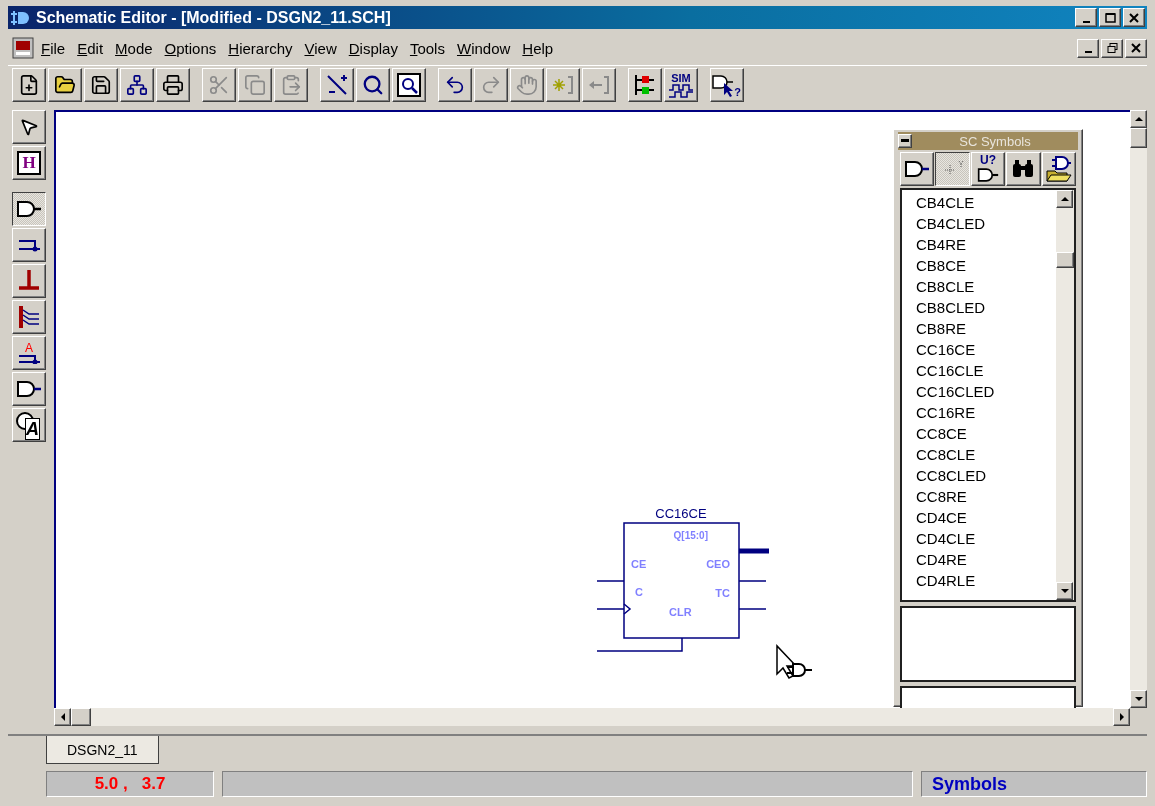  I want to click on menu-item: Window, so click(483, 48).